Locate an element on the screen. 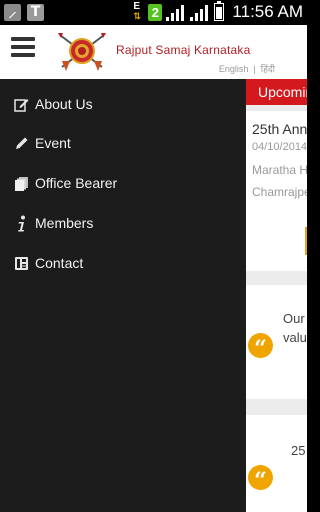  lang-english-link: English is located at coordinates (234, 69).